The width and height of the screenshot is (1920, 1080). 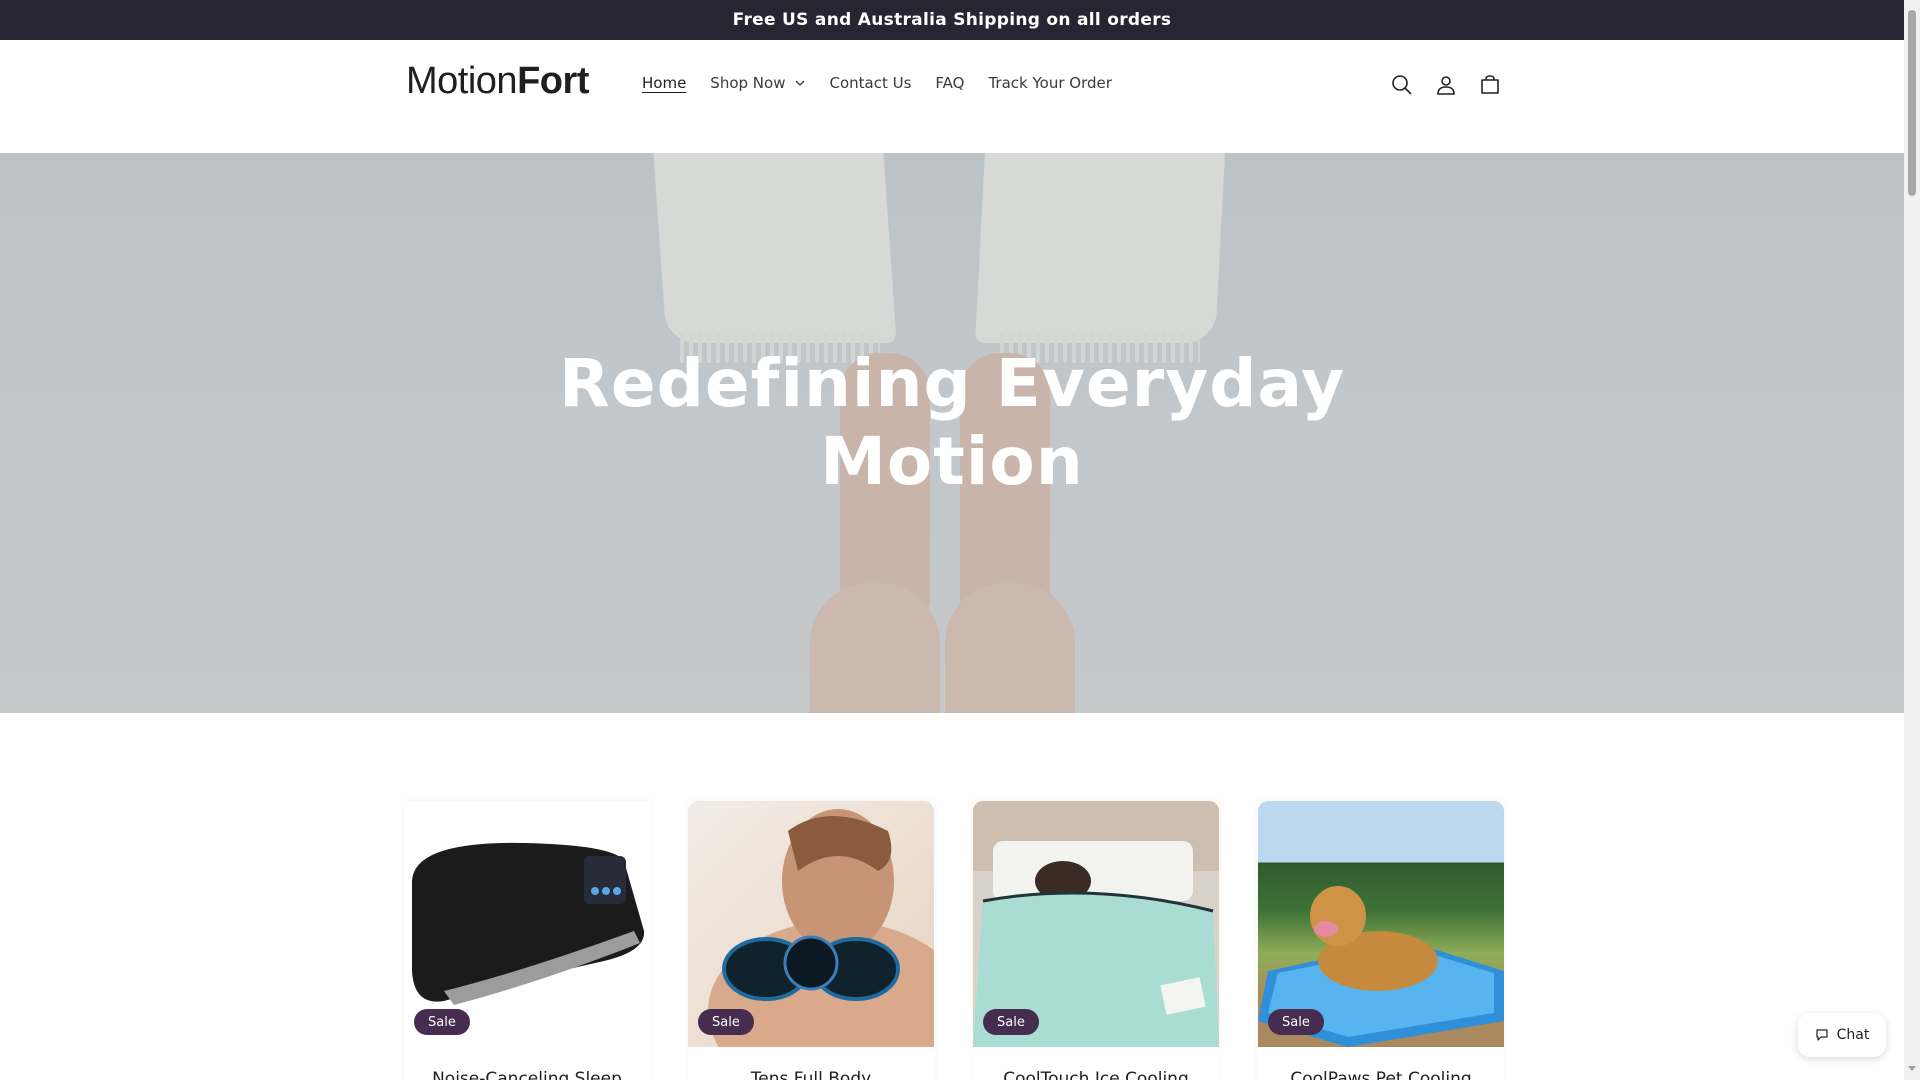 What do you see at coordinates (1381, 1074) in the screenshot?
I see `product-title: CoolPaws Pet Cooling` at bounding box center [1381, 1074].